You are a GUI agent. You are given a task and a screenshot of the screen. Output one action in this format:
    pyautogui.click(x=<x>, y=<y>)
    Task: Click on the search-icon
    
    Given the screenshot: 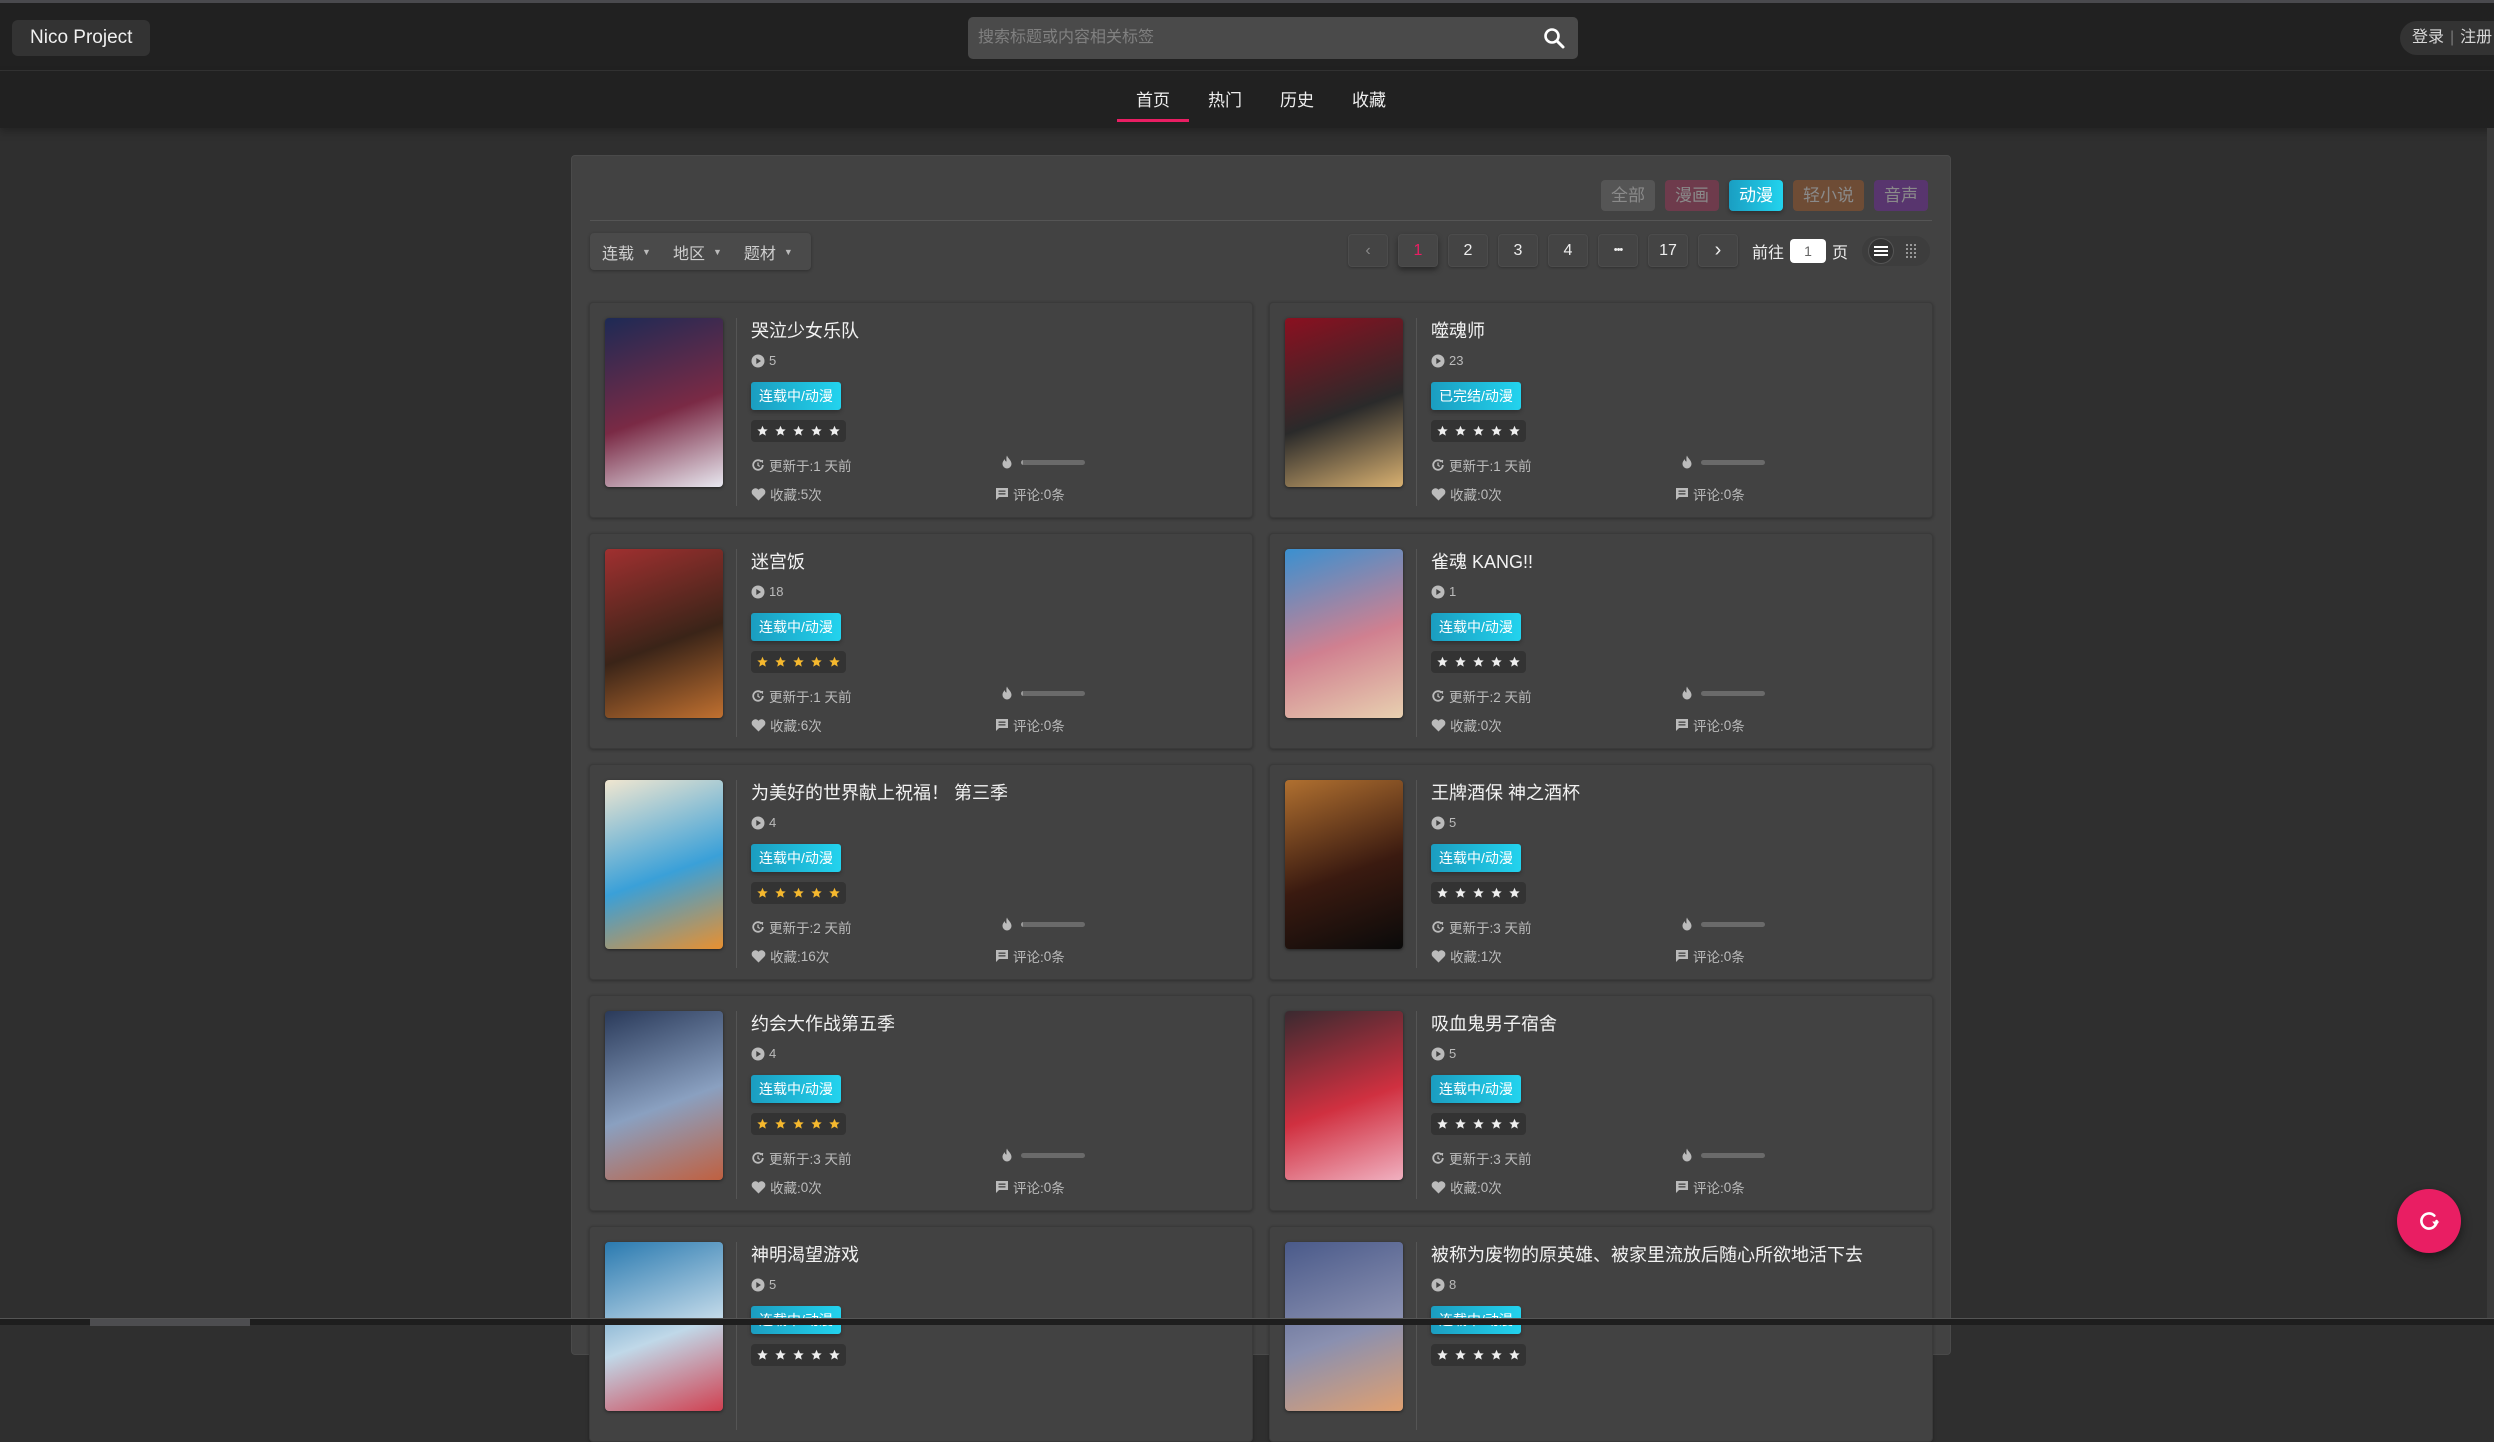 What is the action you would take?
    pyautogui.click(x=1554, y=38)
    